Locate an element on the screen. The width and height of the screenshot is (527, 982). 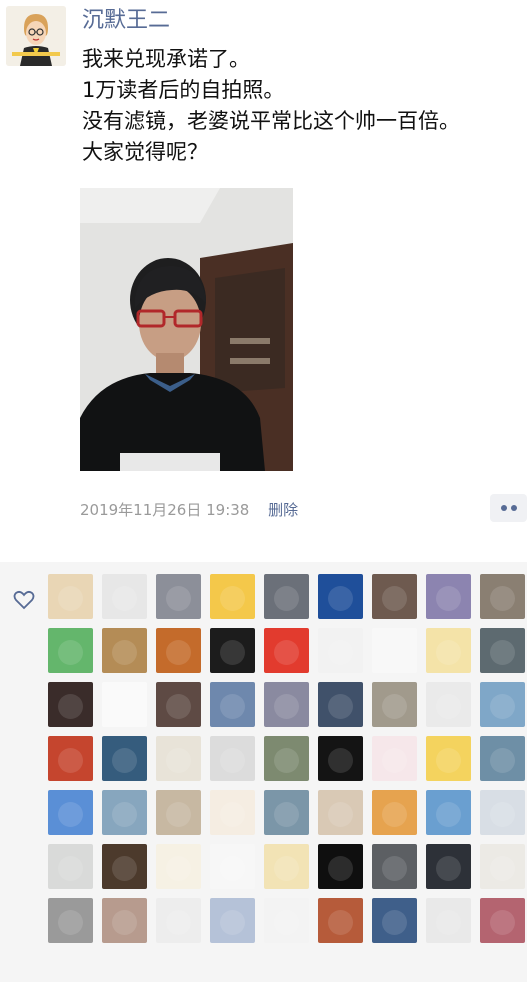
post-photo is located at coordinates (186, 329).